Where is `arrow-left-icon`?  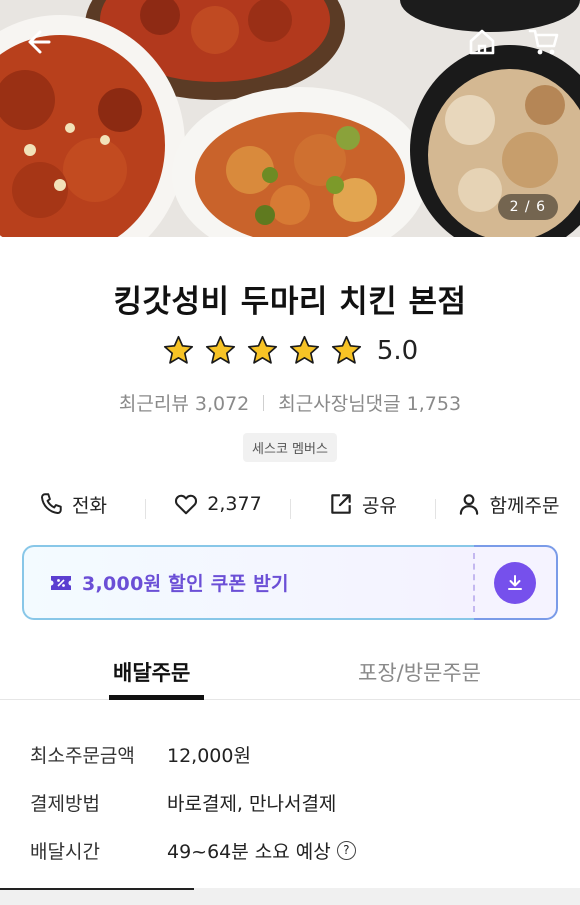
arrow-left-icon is located at coordinates (39, 42).